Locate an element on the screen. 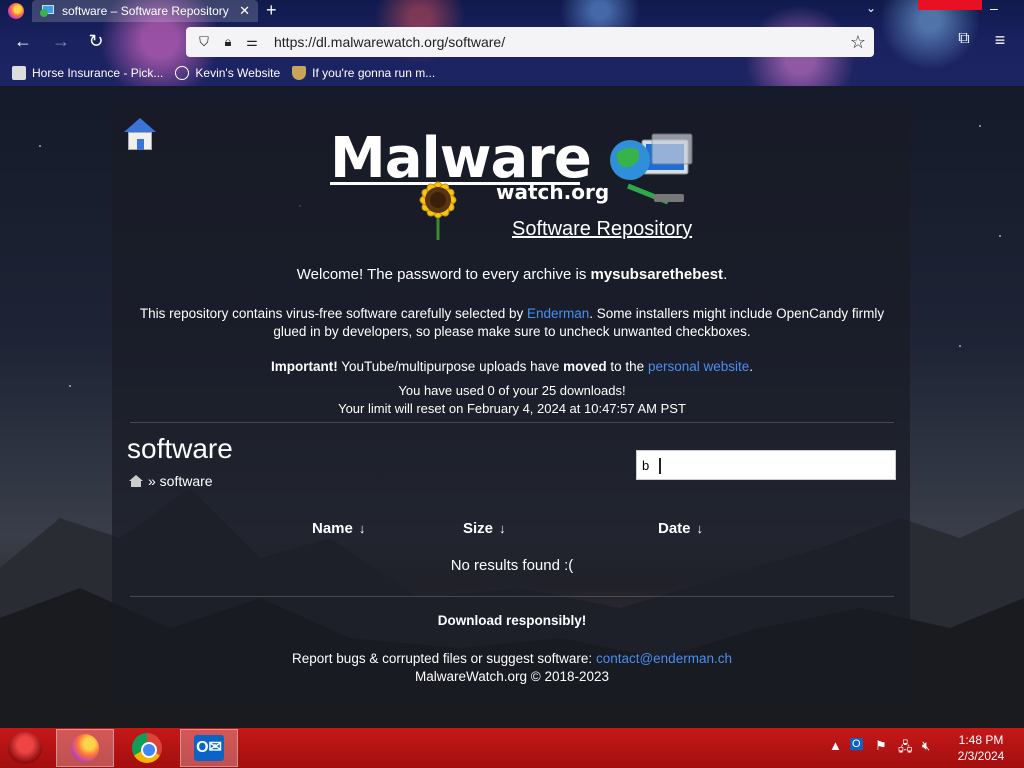  bookmark-star-icon: ☆ is located at coordinates (858, 42).